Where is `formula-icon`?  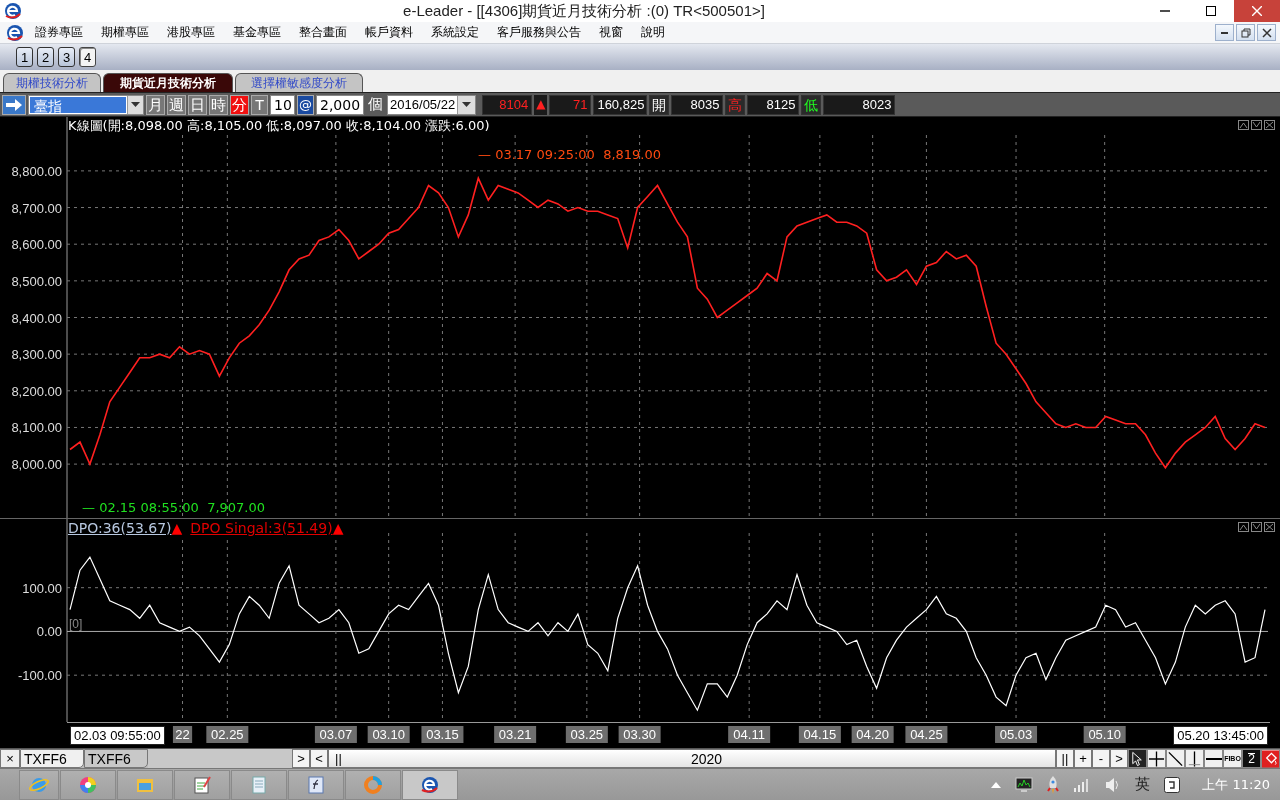 formula-icon is located at coordinates (316, 784).